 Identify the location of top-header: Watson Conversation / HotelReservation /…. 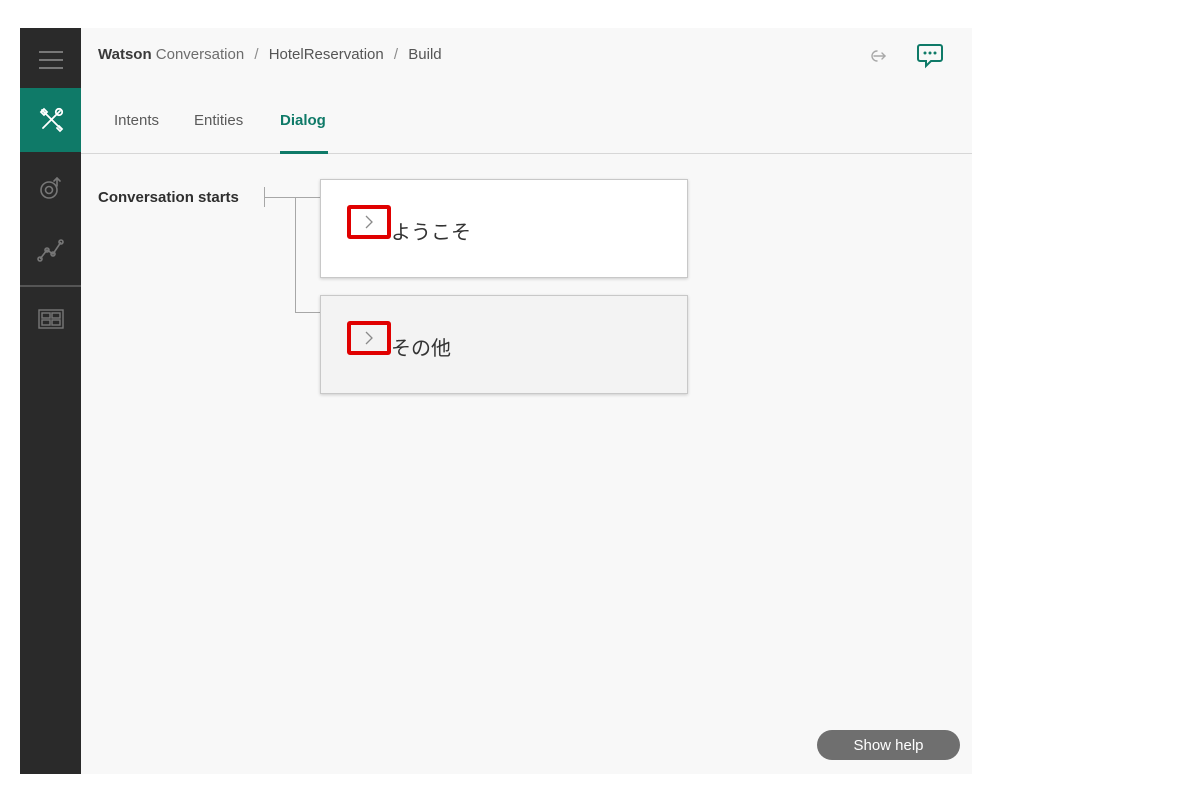
(526, 56).